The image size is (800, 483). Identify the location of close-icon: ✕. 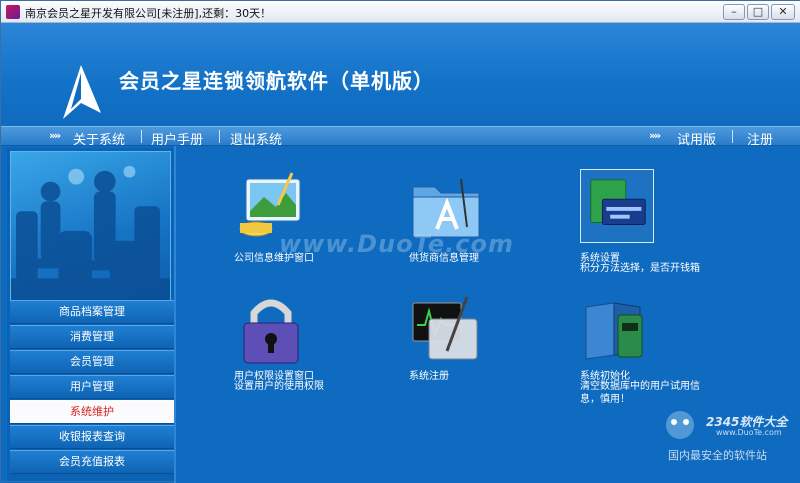
(783, 11).